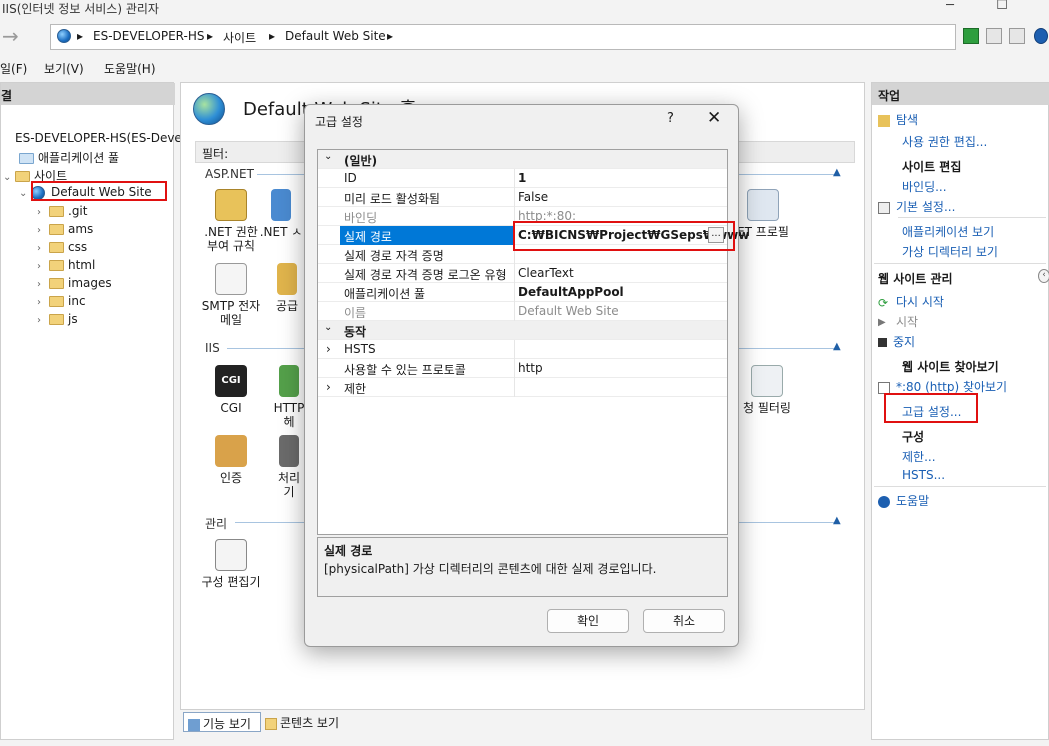 The image size is (1049, 746). I want to click on refresh-icon, so click(971, 36).